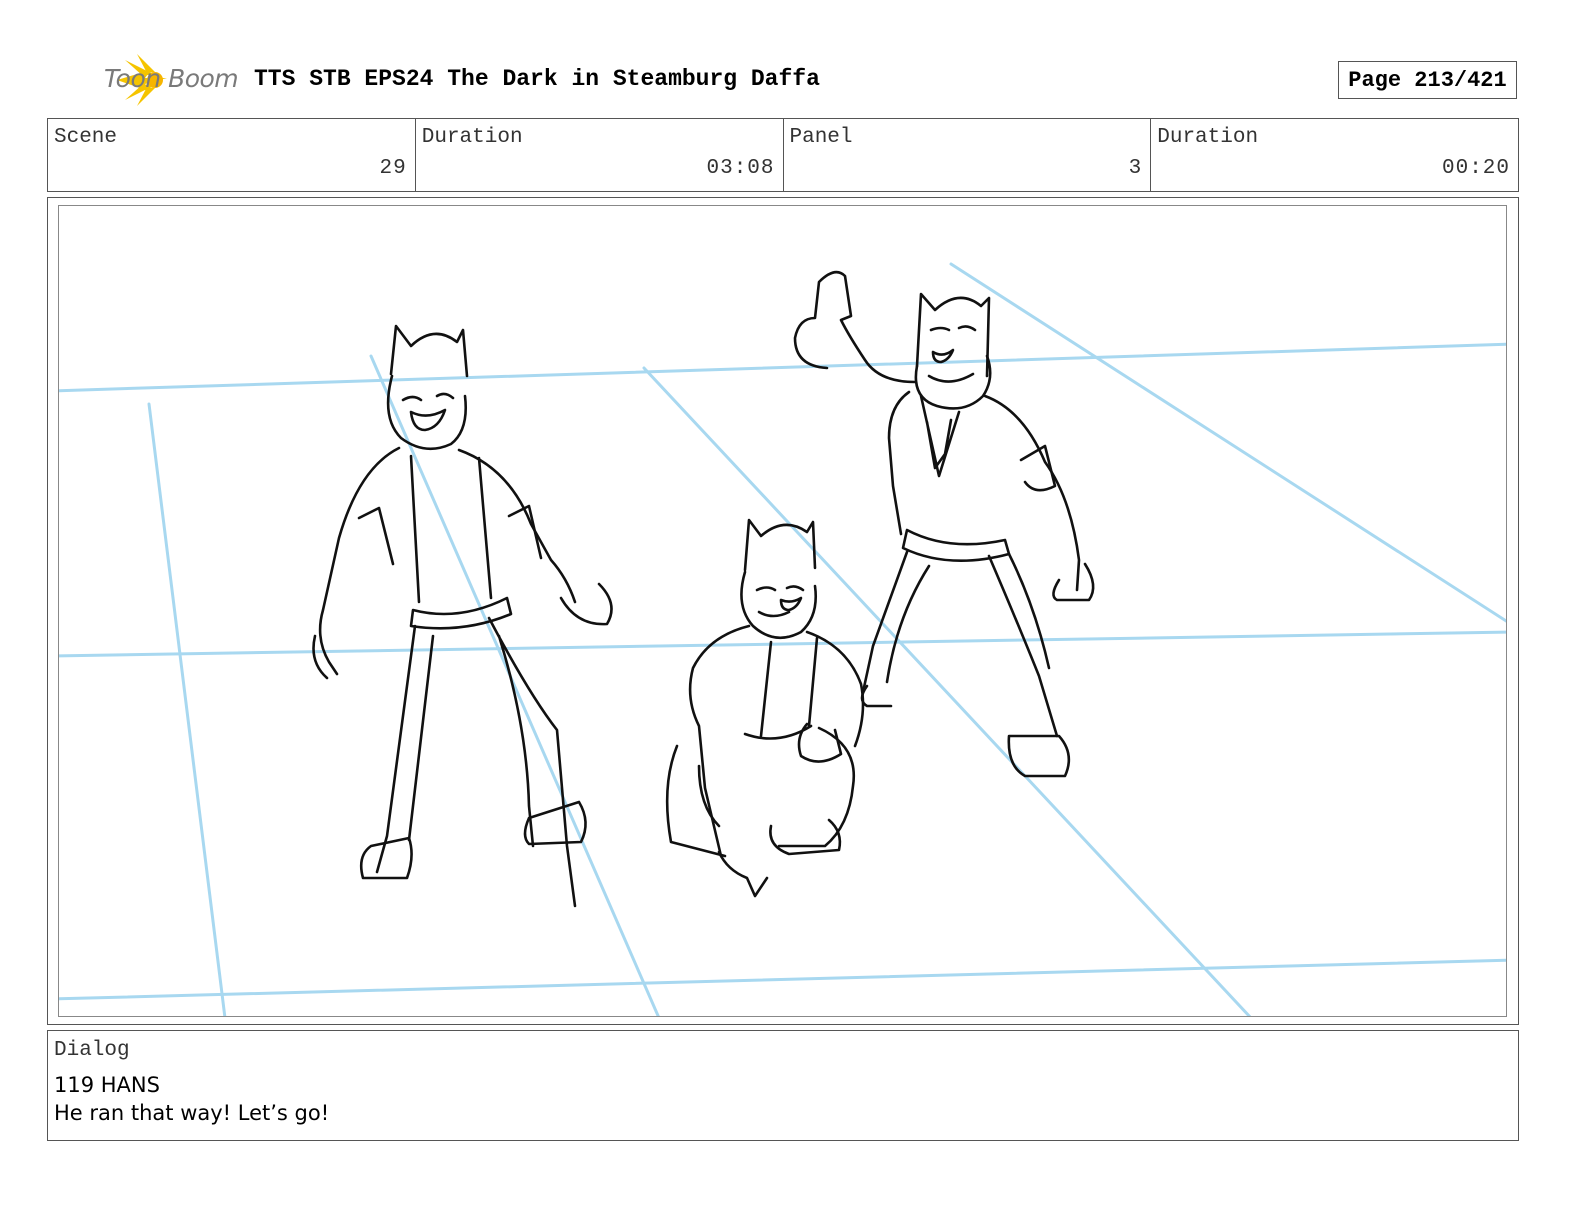  What do you see at coordinates (600, 155) in the screenshot?
I see `scene-duration-cell: Duration 03:08` at bounding box center [600, 155].